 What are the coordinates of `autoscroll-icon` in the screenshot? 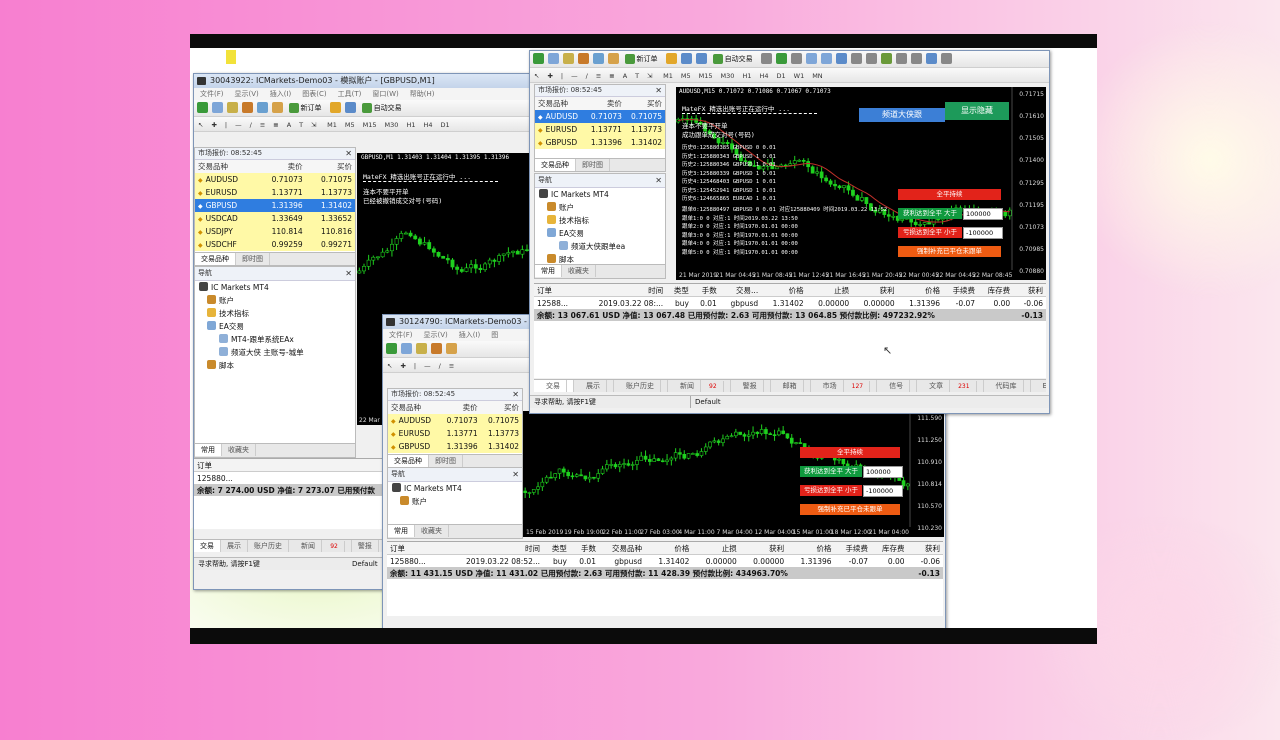 It's located at (857, 58).